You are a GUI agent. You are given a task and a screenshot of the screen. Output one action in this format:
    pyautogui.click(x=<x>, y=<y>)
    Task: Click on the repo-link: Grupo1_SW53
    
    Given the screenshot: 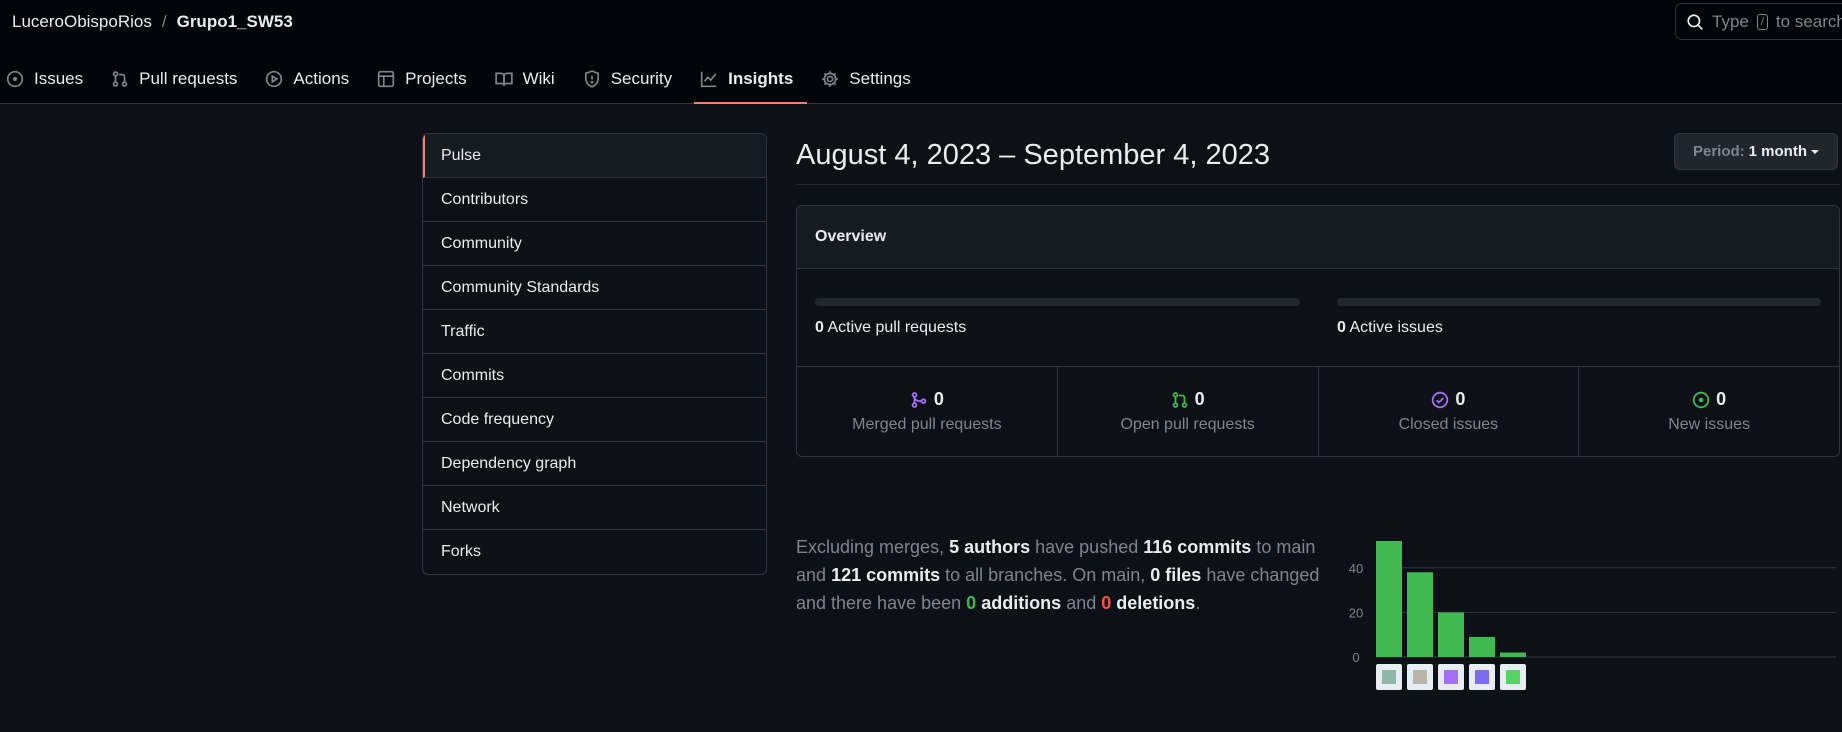 What is the action you would take?
    pyautogui.click(x=235, y=22)
    